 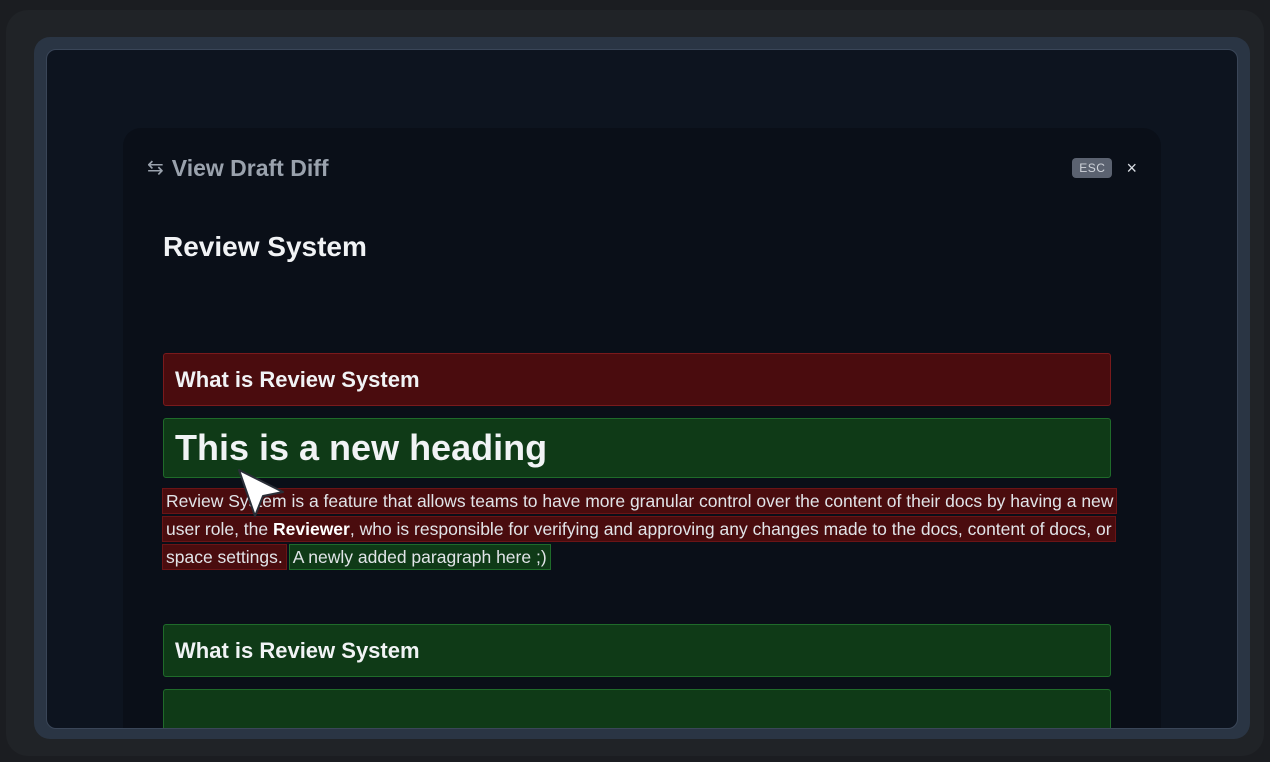 What do you see at coordinates (155, 168) in the screenshot?
I see `swap-arrows-icon: ⇆` at bounding box center [155, 168].